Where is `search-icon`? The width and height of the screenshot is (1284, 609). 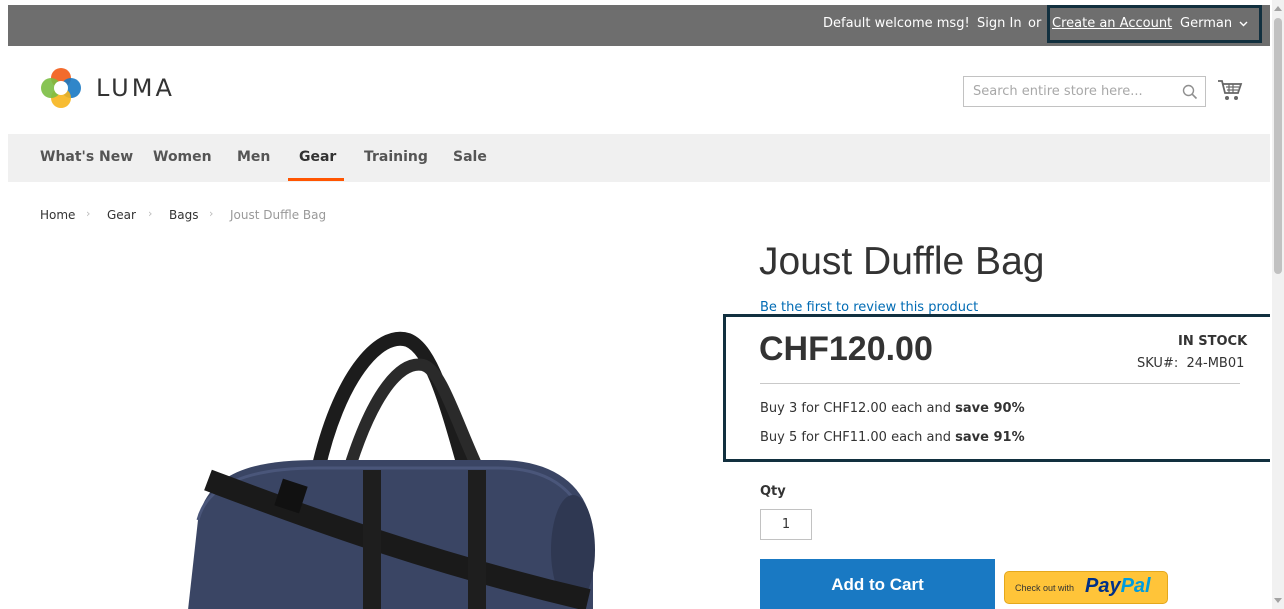 search-icon is located at coordinates (1190, 92).